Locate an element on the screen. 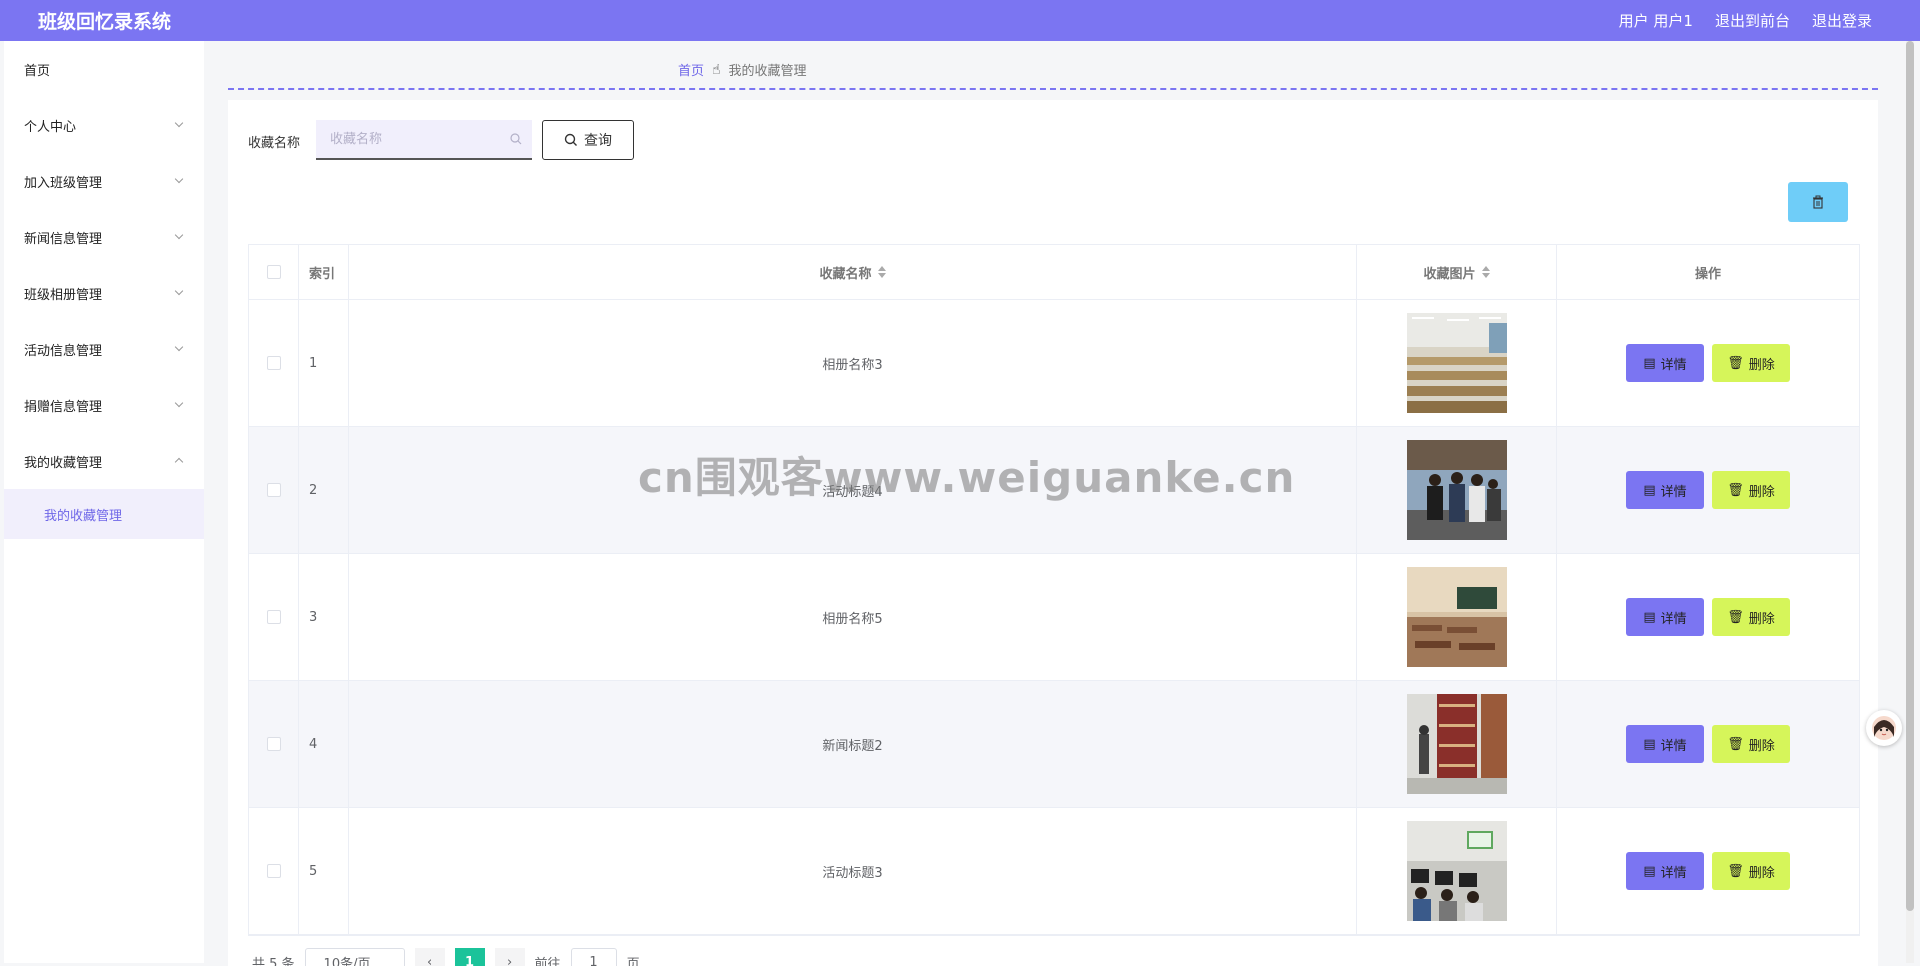 This screenshot has height=966, width=1920. header-name-label: 收藏名称 is located at coordinates (845, 274).